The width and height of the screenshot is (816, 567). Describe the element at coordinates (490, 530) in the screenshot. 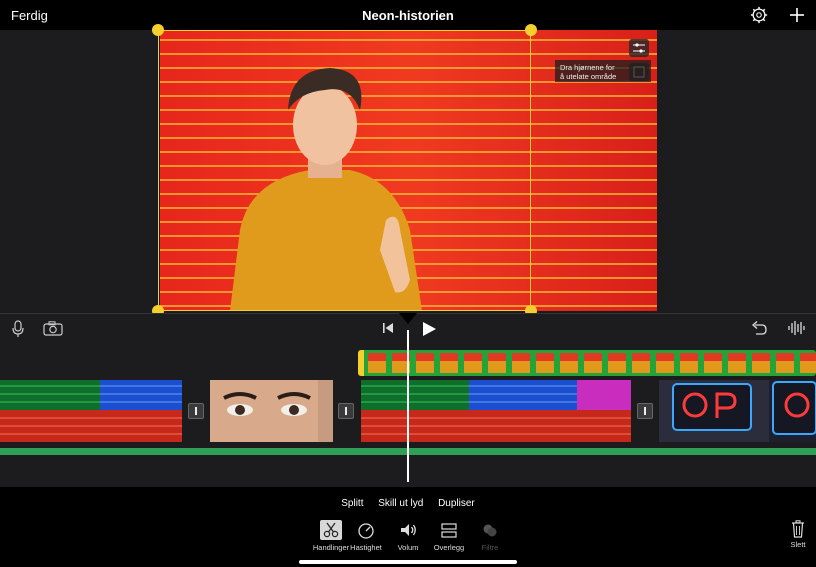

I see `filters-icon` at that location.